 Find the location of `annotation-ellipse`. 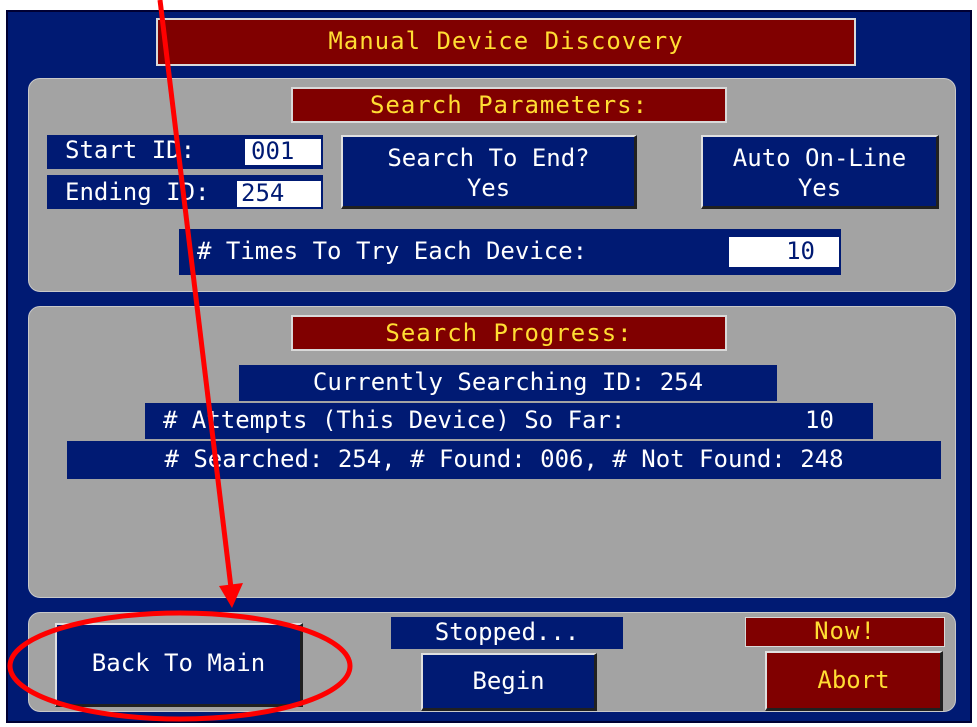

annotation-ellipse is located at coordinates (180, 666).